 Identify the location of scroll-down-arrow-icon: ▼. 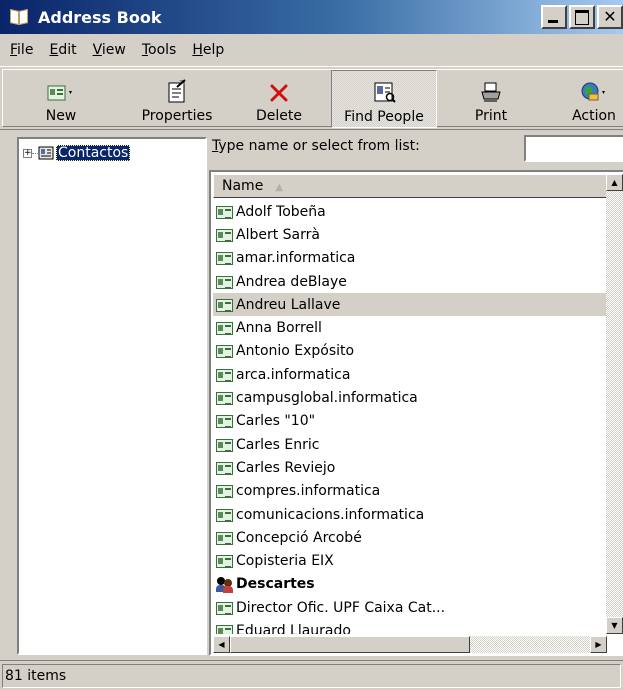
(614, 625).